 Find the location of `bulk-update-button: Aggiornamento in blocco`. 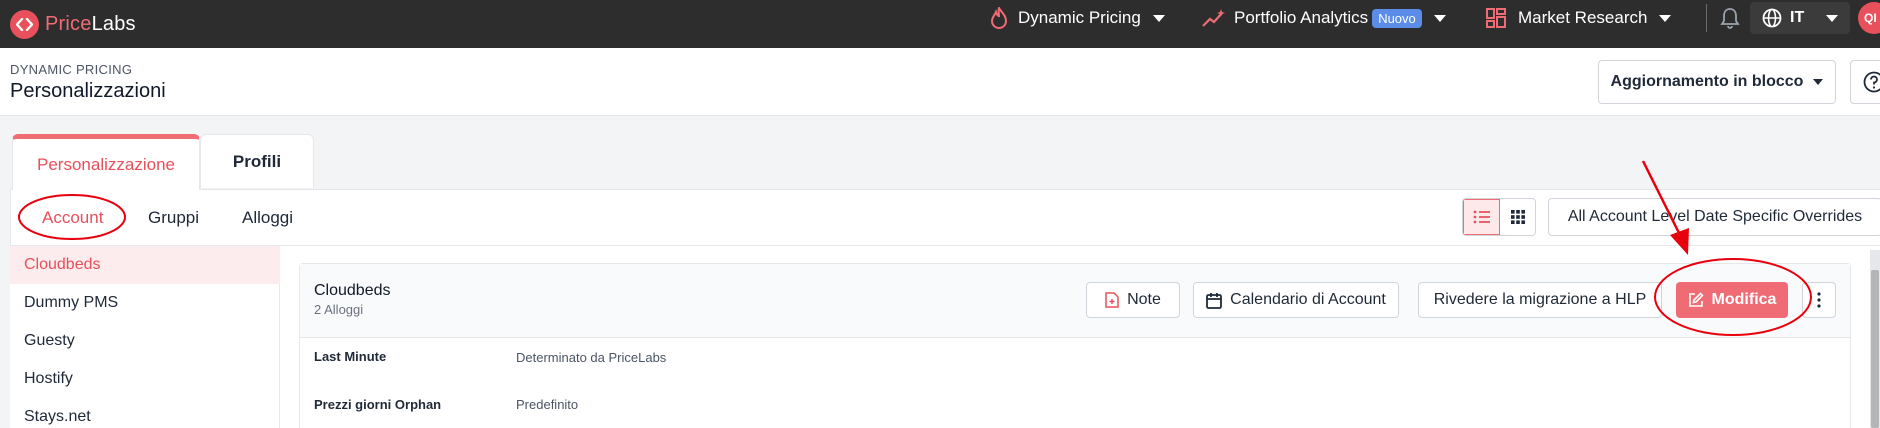

bulk-update-button: Aggiornamento in blocco is located at coordinates (1717, 82).